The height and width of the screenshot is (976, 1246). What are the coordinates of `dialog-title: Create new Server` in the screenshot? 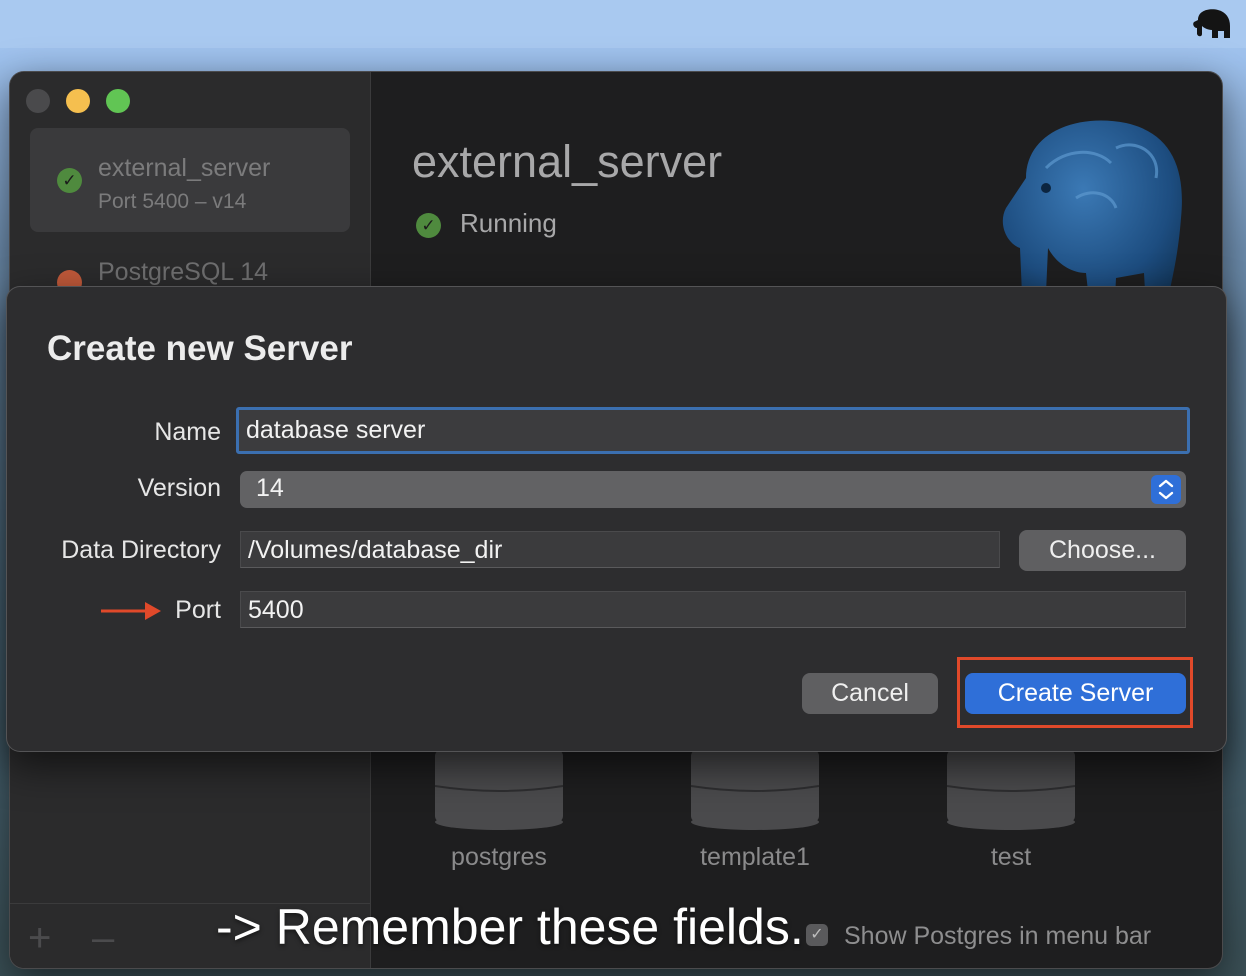 It's located at (200, 348).